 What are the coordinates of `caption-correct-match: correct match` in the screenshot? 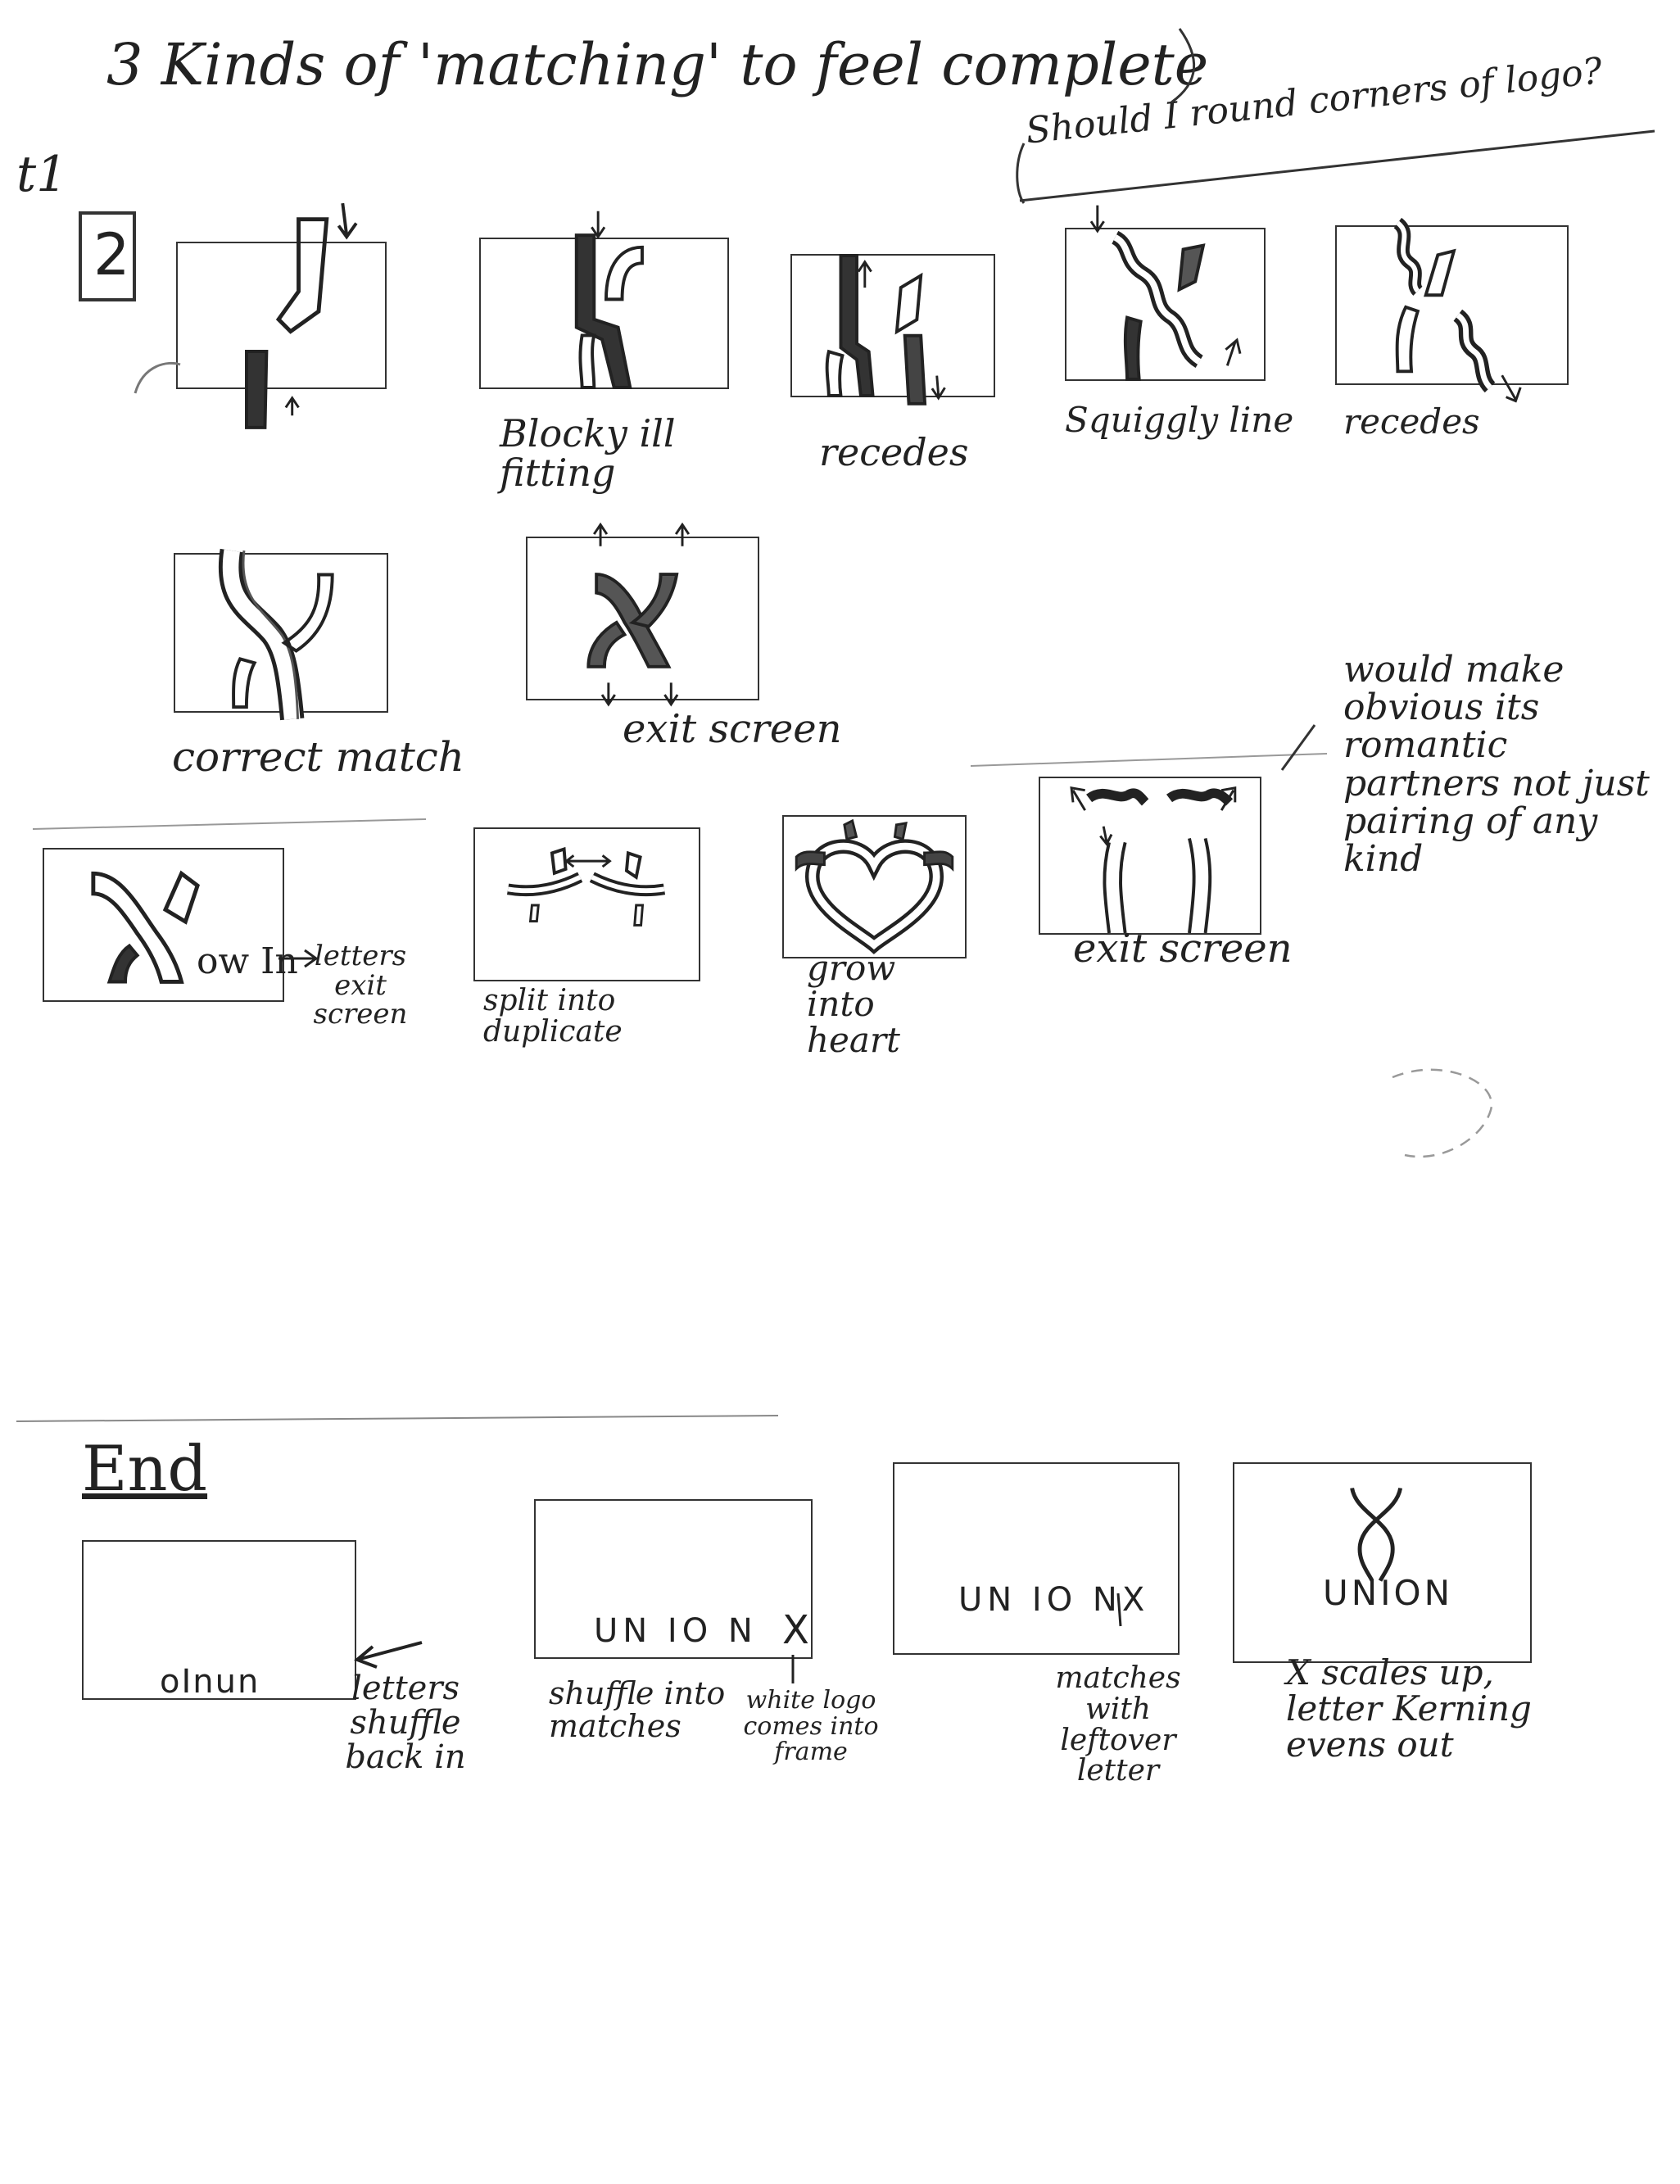 It's located at (318, 757).